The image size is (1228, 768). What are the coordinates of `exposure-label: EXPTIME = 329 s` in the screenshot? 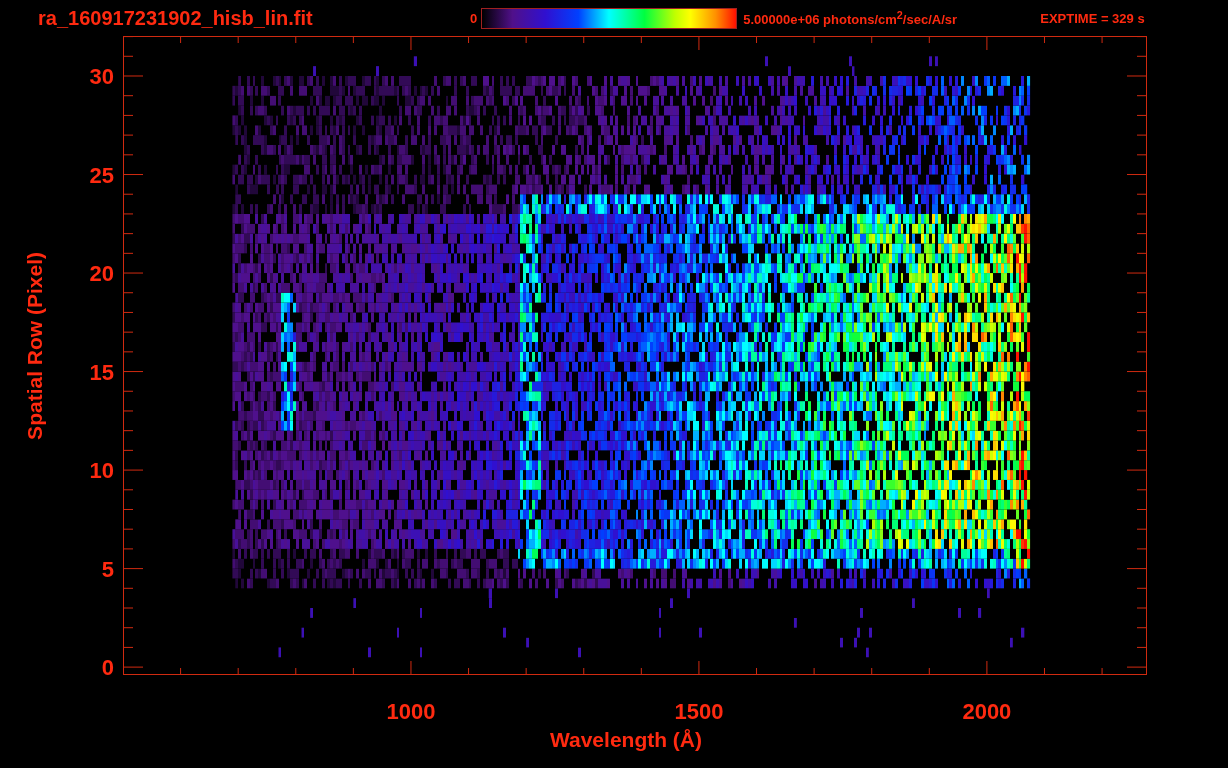 It's located at (1092, 18).